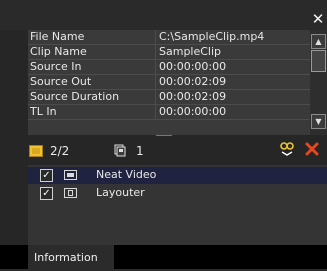  I want to click on layer-stack-icon, so click(120, 150).